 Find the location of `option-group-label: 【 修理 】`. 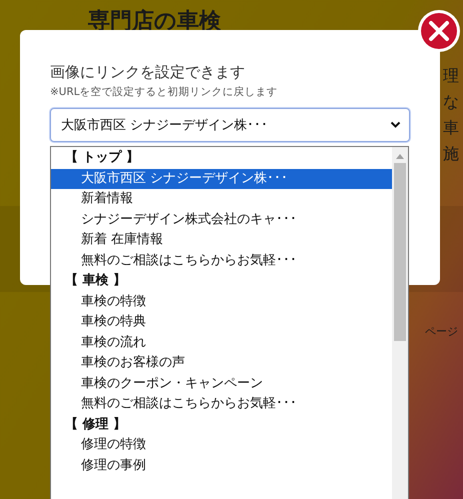

option-group-label: 【 修理 】 is located at coordinates (96, 425).